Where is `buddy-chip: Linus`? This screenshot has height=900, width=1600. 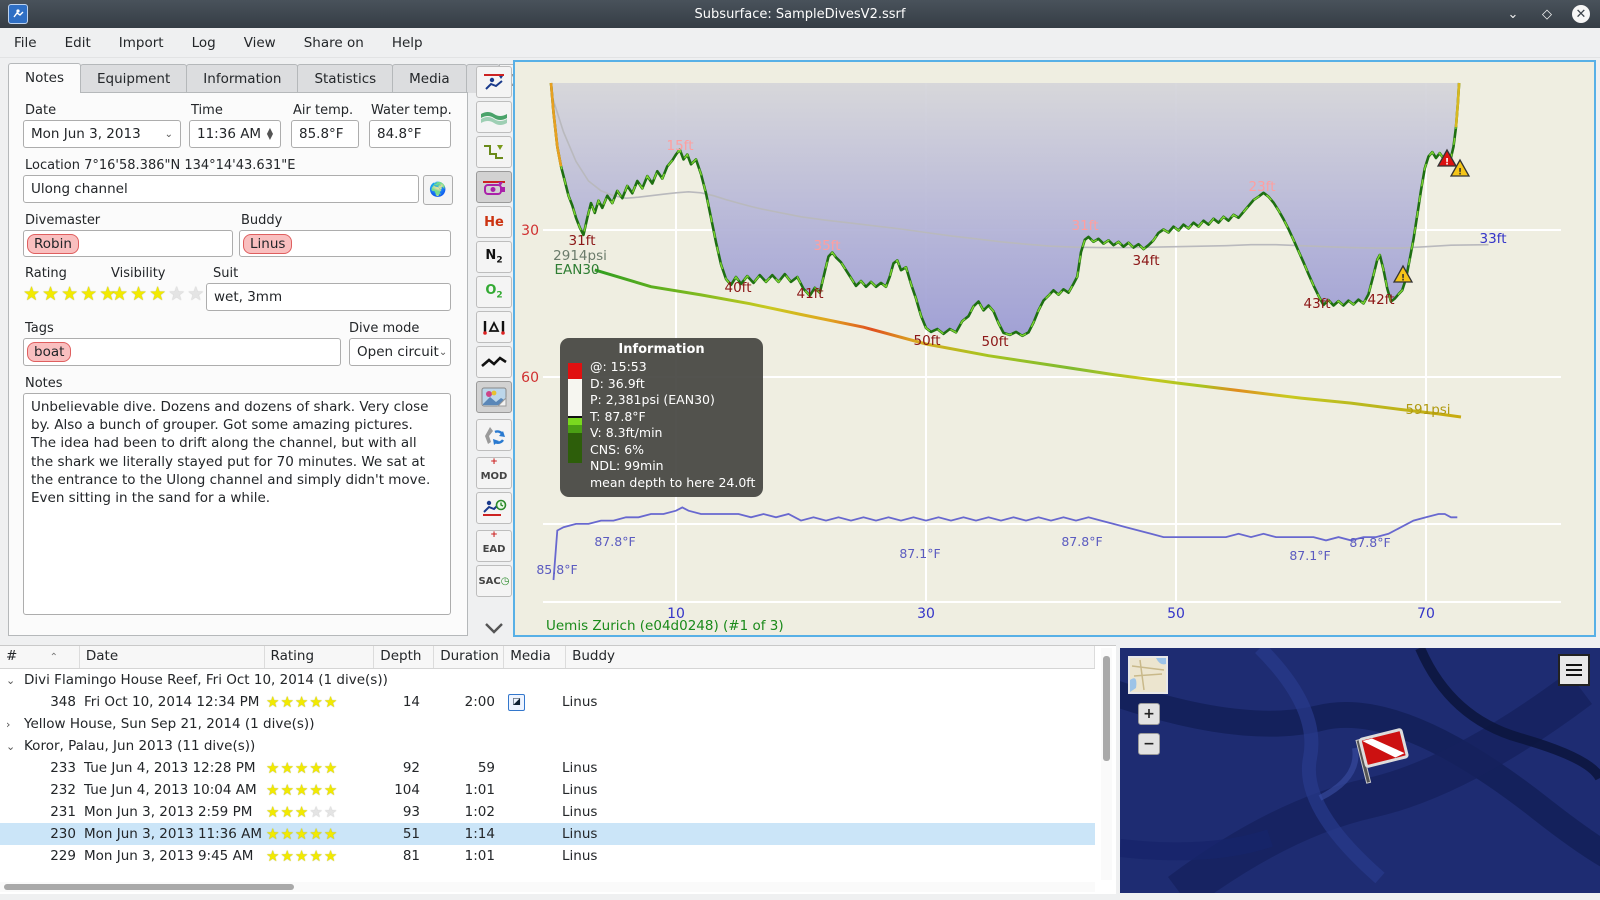 buddy-chip: Linus is located at coordinates (268, 243).